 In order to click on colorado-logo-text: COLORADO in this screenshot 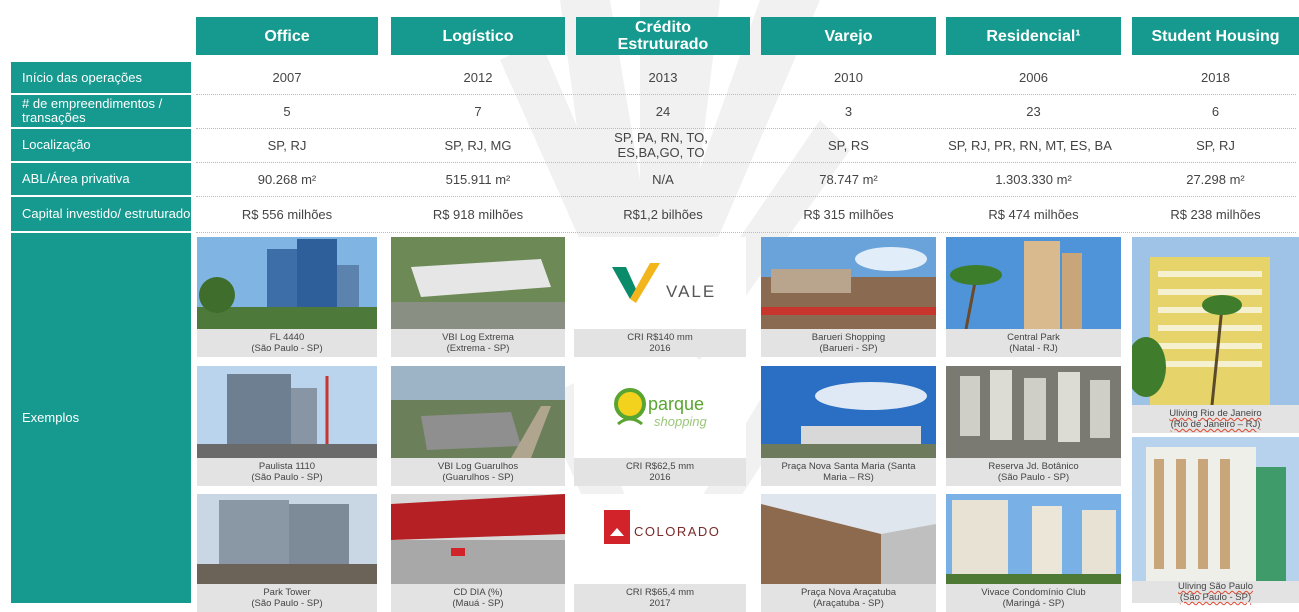, I will do `click(677, 531)`.